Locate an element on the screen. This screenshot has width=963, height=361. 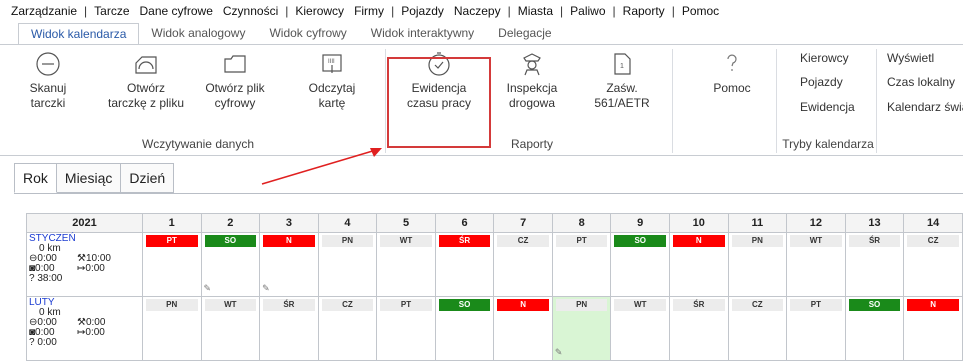
view-tab-1: Miesiąc is located at coordinates (89, 178).